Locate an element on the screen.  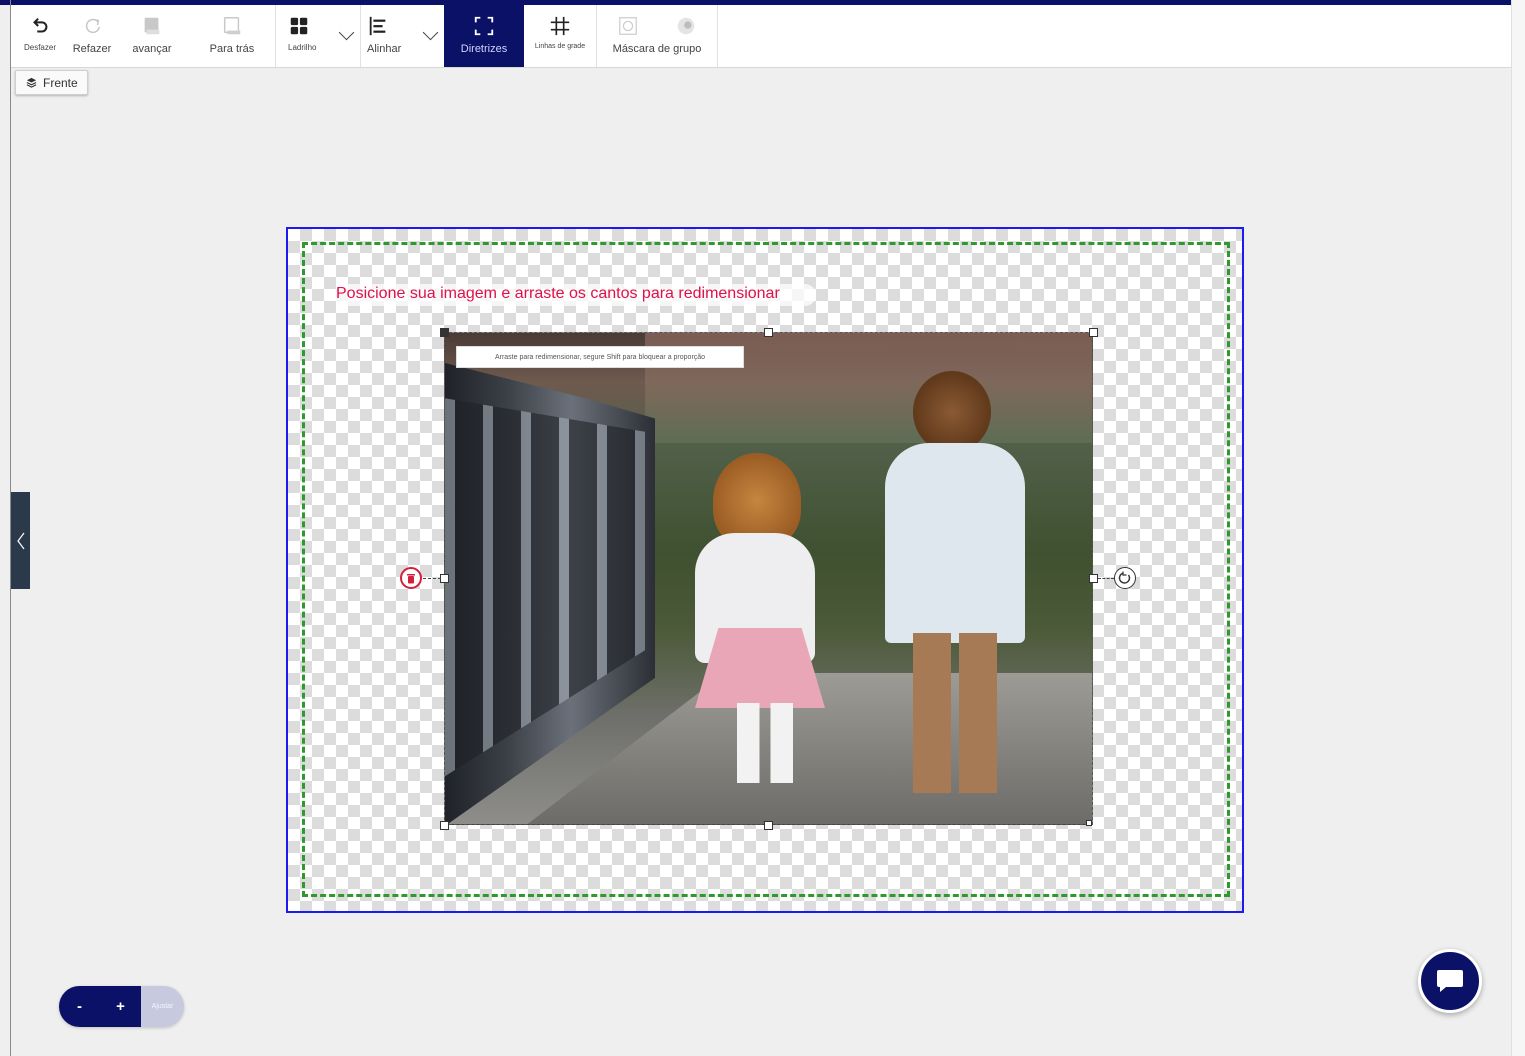
trash-icon is located at coordinates (411, 578).